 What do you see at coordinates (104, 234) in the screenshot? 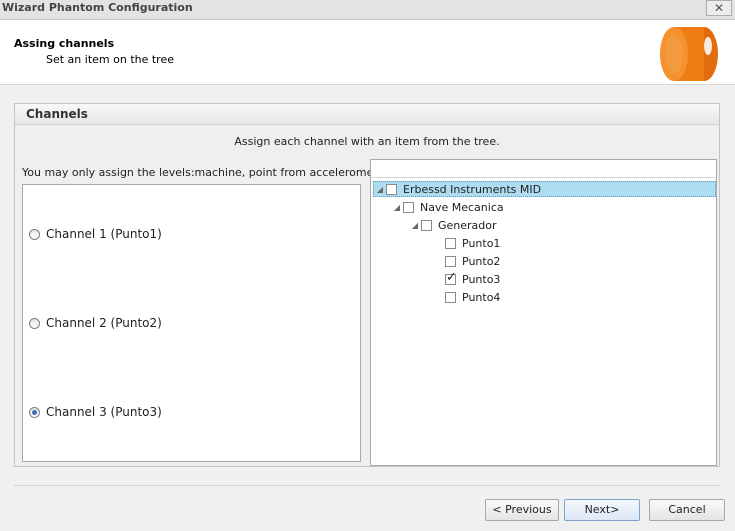
I see `channel-1-label: Channel 1 (Punto1)` at bounding box center [104, 234].